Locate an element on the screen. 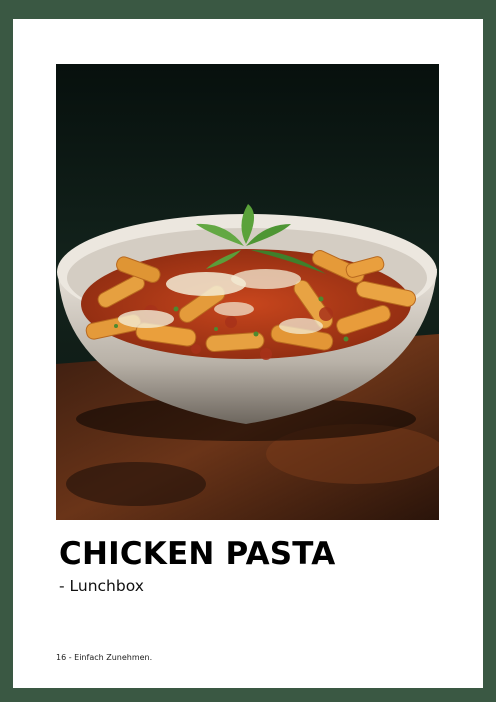  page-footer: 16 - Einfach Zunehmen. is located at coordinates (104, 657).